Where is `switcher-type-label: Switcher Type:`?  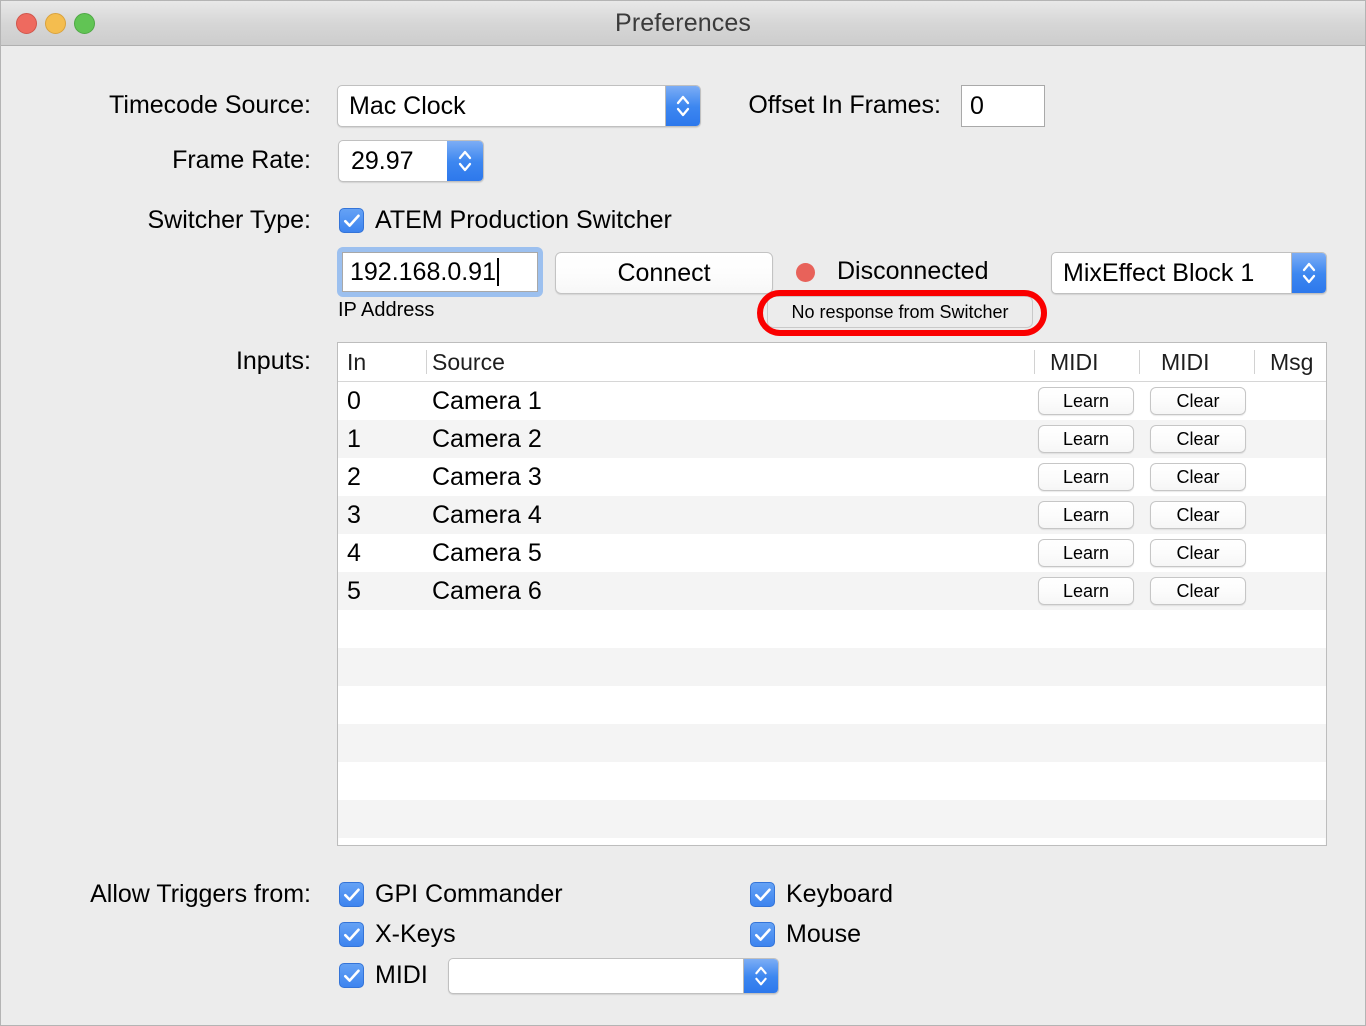
switcher-type-label: Switcher Type: is located at coordinates (229, 220).